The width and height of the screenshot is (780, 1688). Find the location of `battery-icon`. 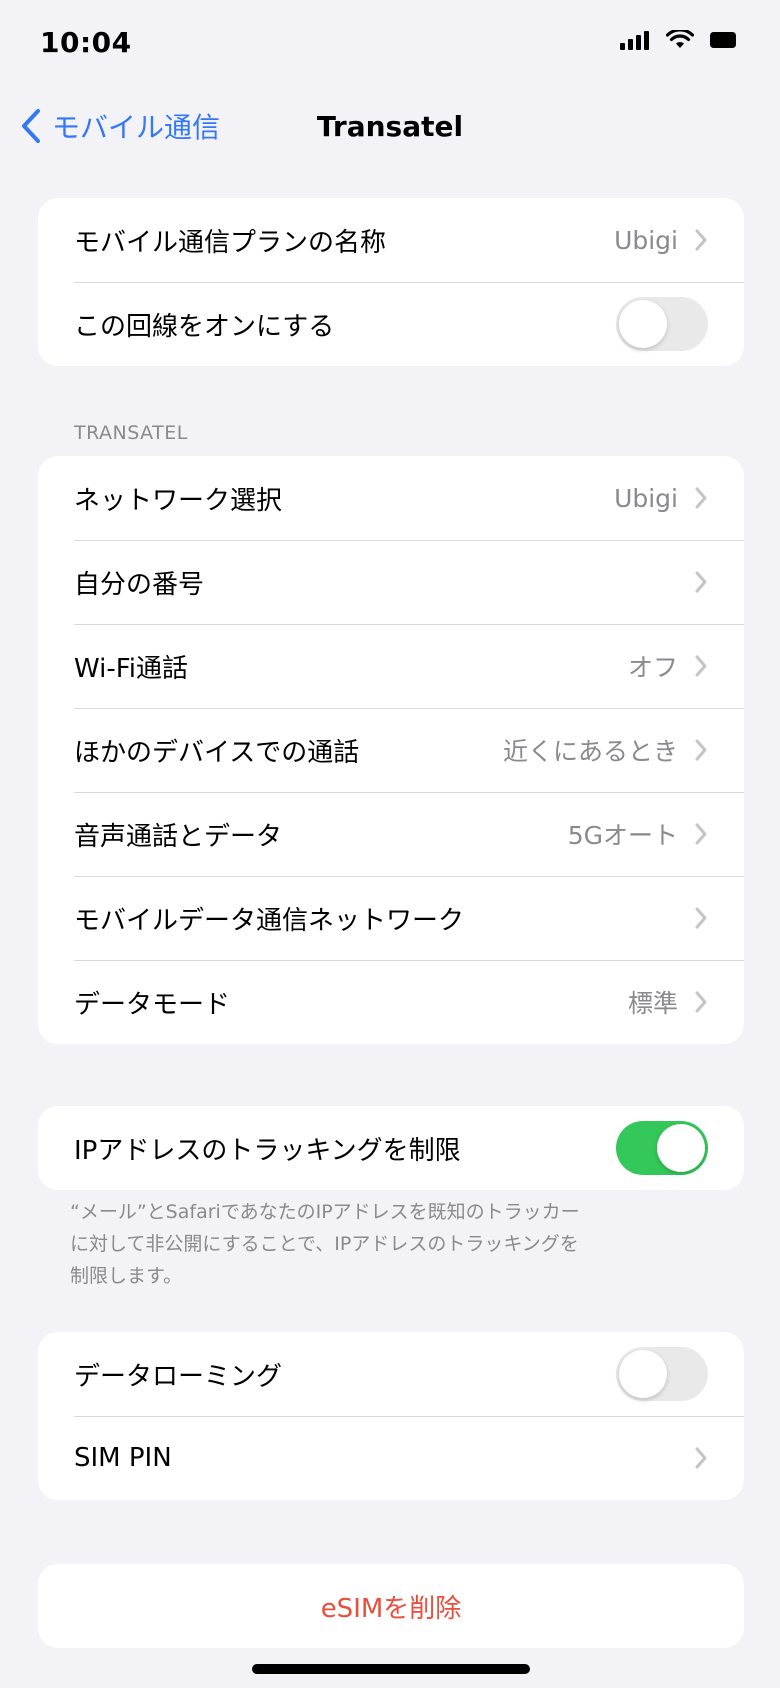

battery-icon is located at coordinates (723, 40).